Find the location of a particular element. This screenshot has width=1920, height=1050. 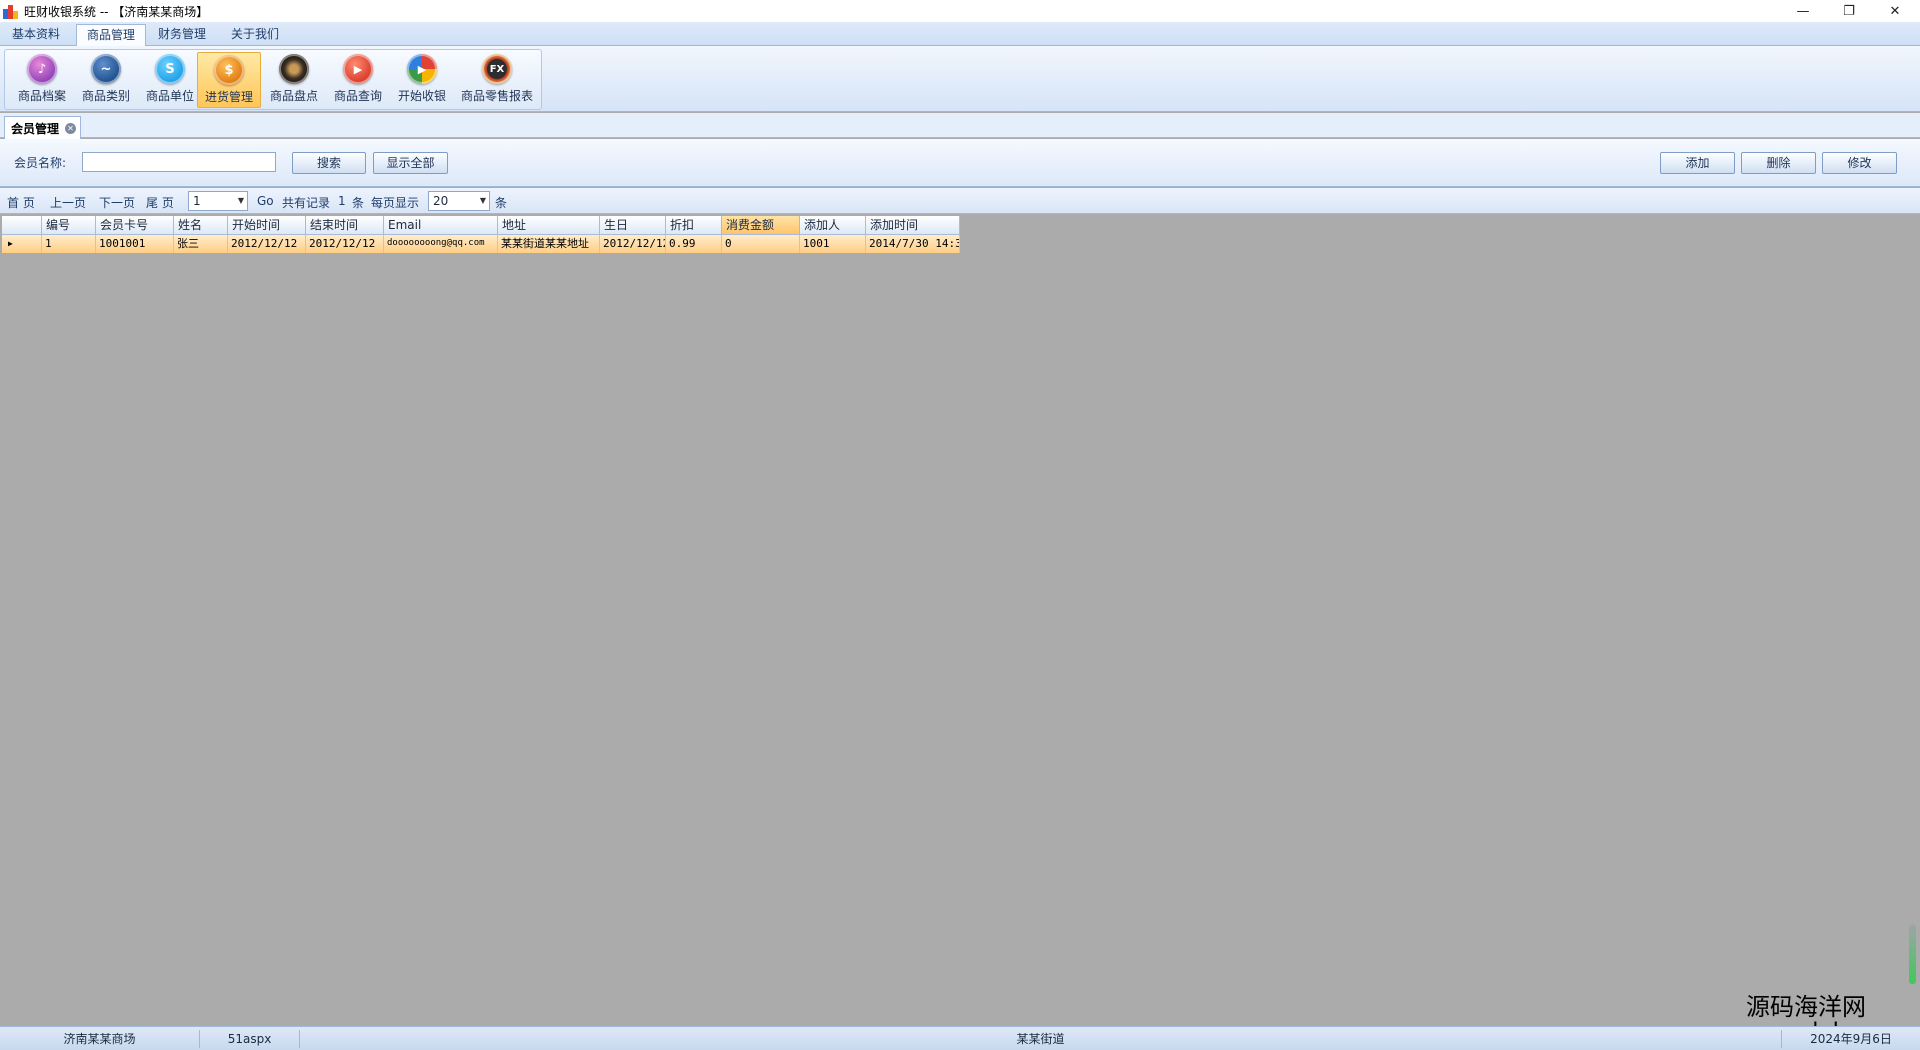

stock-in-management-label: 进货管理 is located at coordinates (228, 97).